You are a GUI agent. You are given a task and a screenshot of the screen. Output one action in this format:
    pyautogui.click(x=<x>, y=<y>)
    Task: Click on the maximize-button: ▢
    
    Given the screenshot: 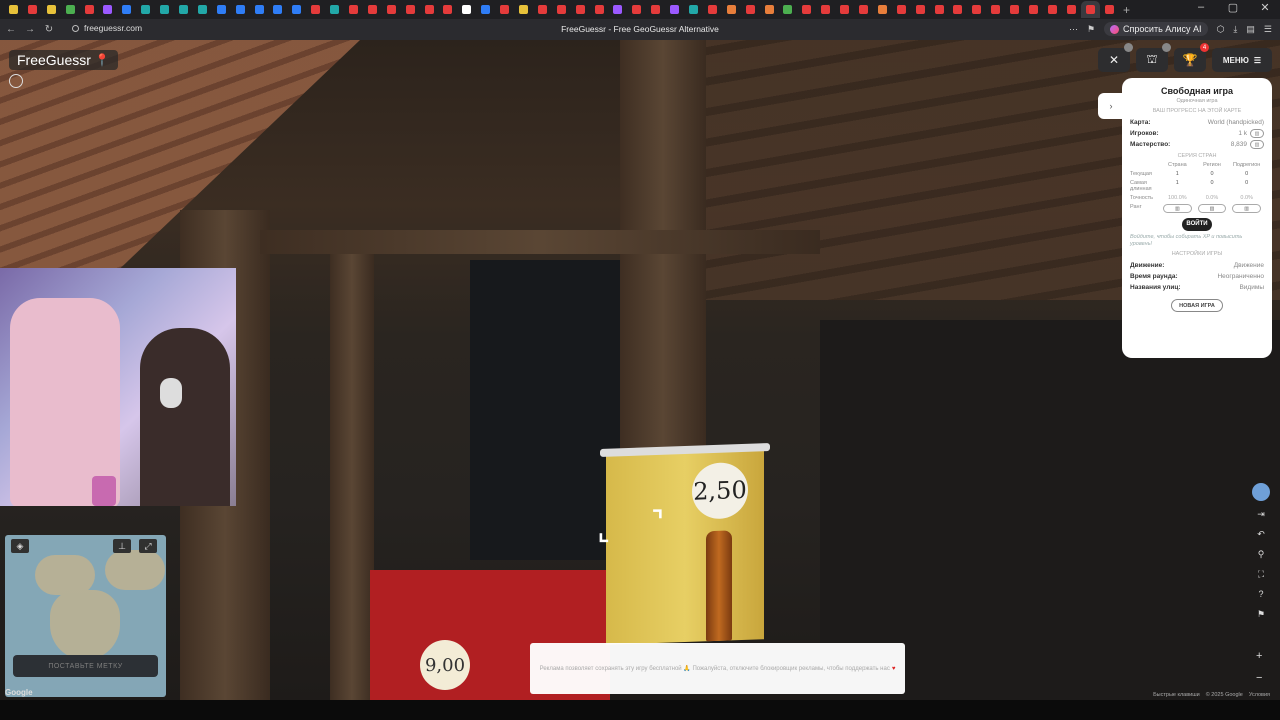 What is the action you would take?
    pyautogui.click(x=1233, y=7)
    